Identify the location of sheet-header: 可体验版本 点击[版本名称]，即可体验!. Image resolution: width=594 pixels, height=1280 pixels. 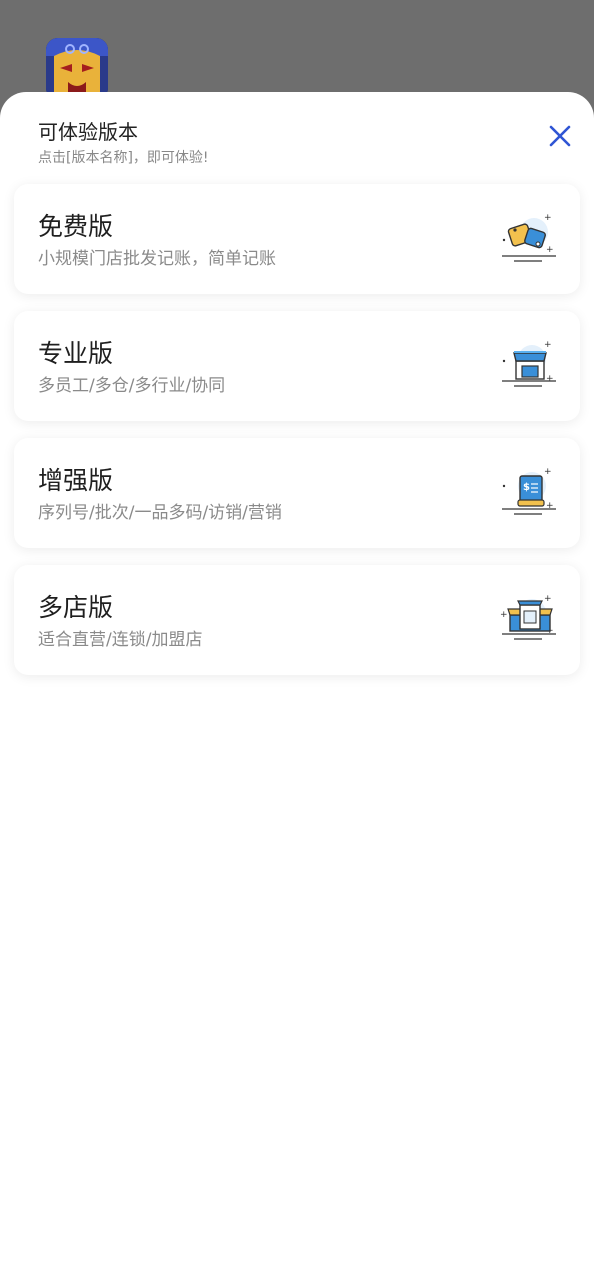
(278, 143).